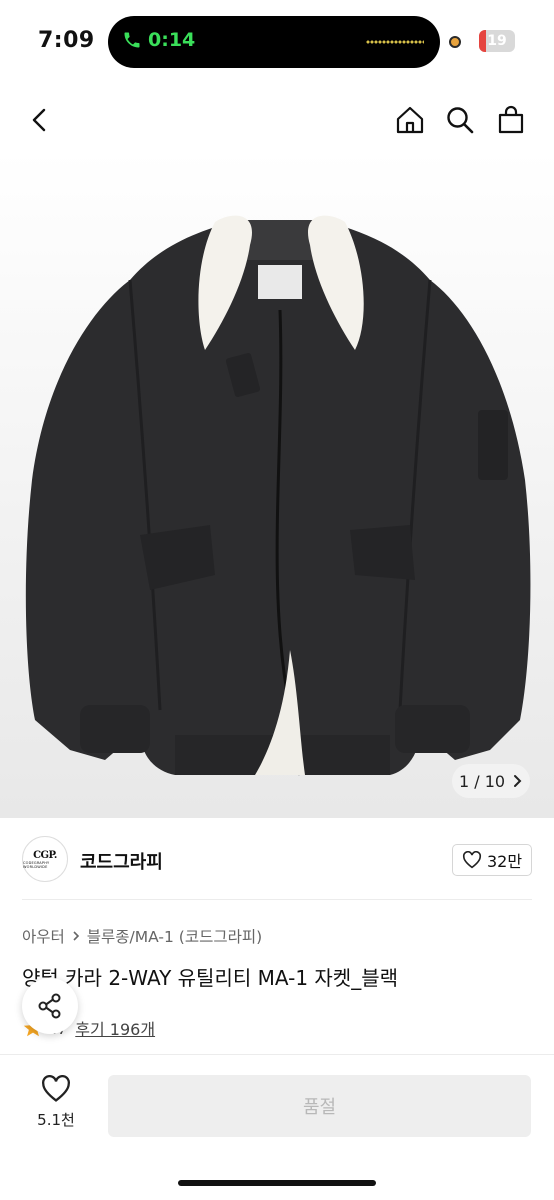  I want to click on breadcrumb: 아우터 블루종/MA-1 (코드그라피), so click(142, 936).